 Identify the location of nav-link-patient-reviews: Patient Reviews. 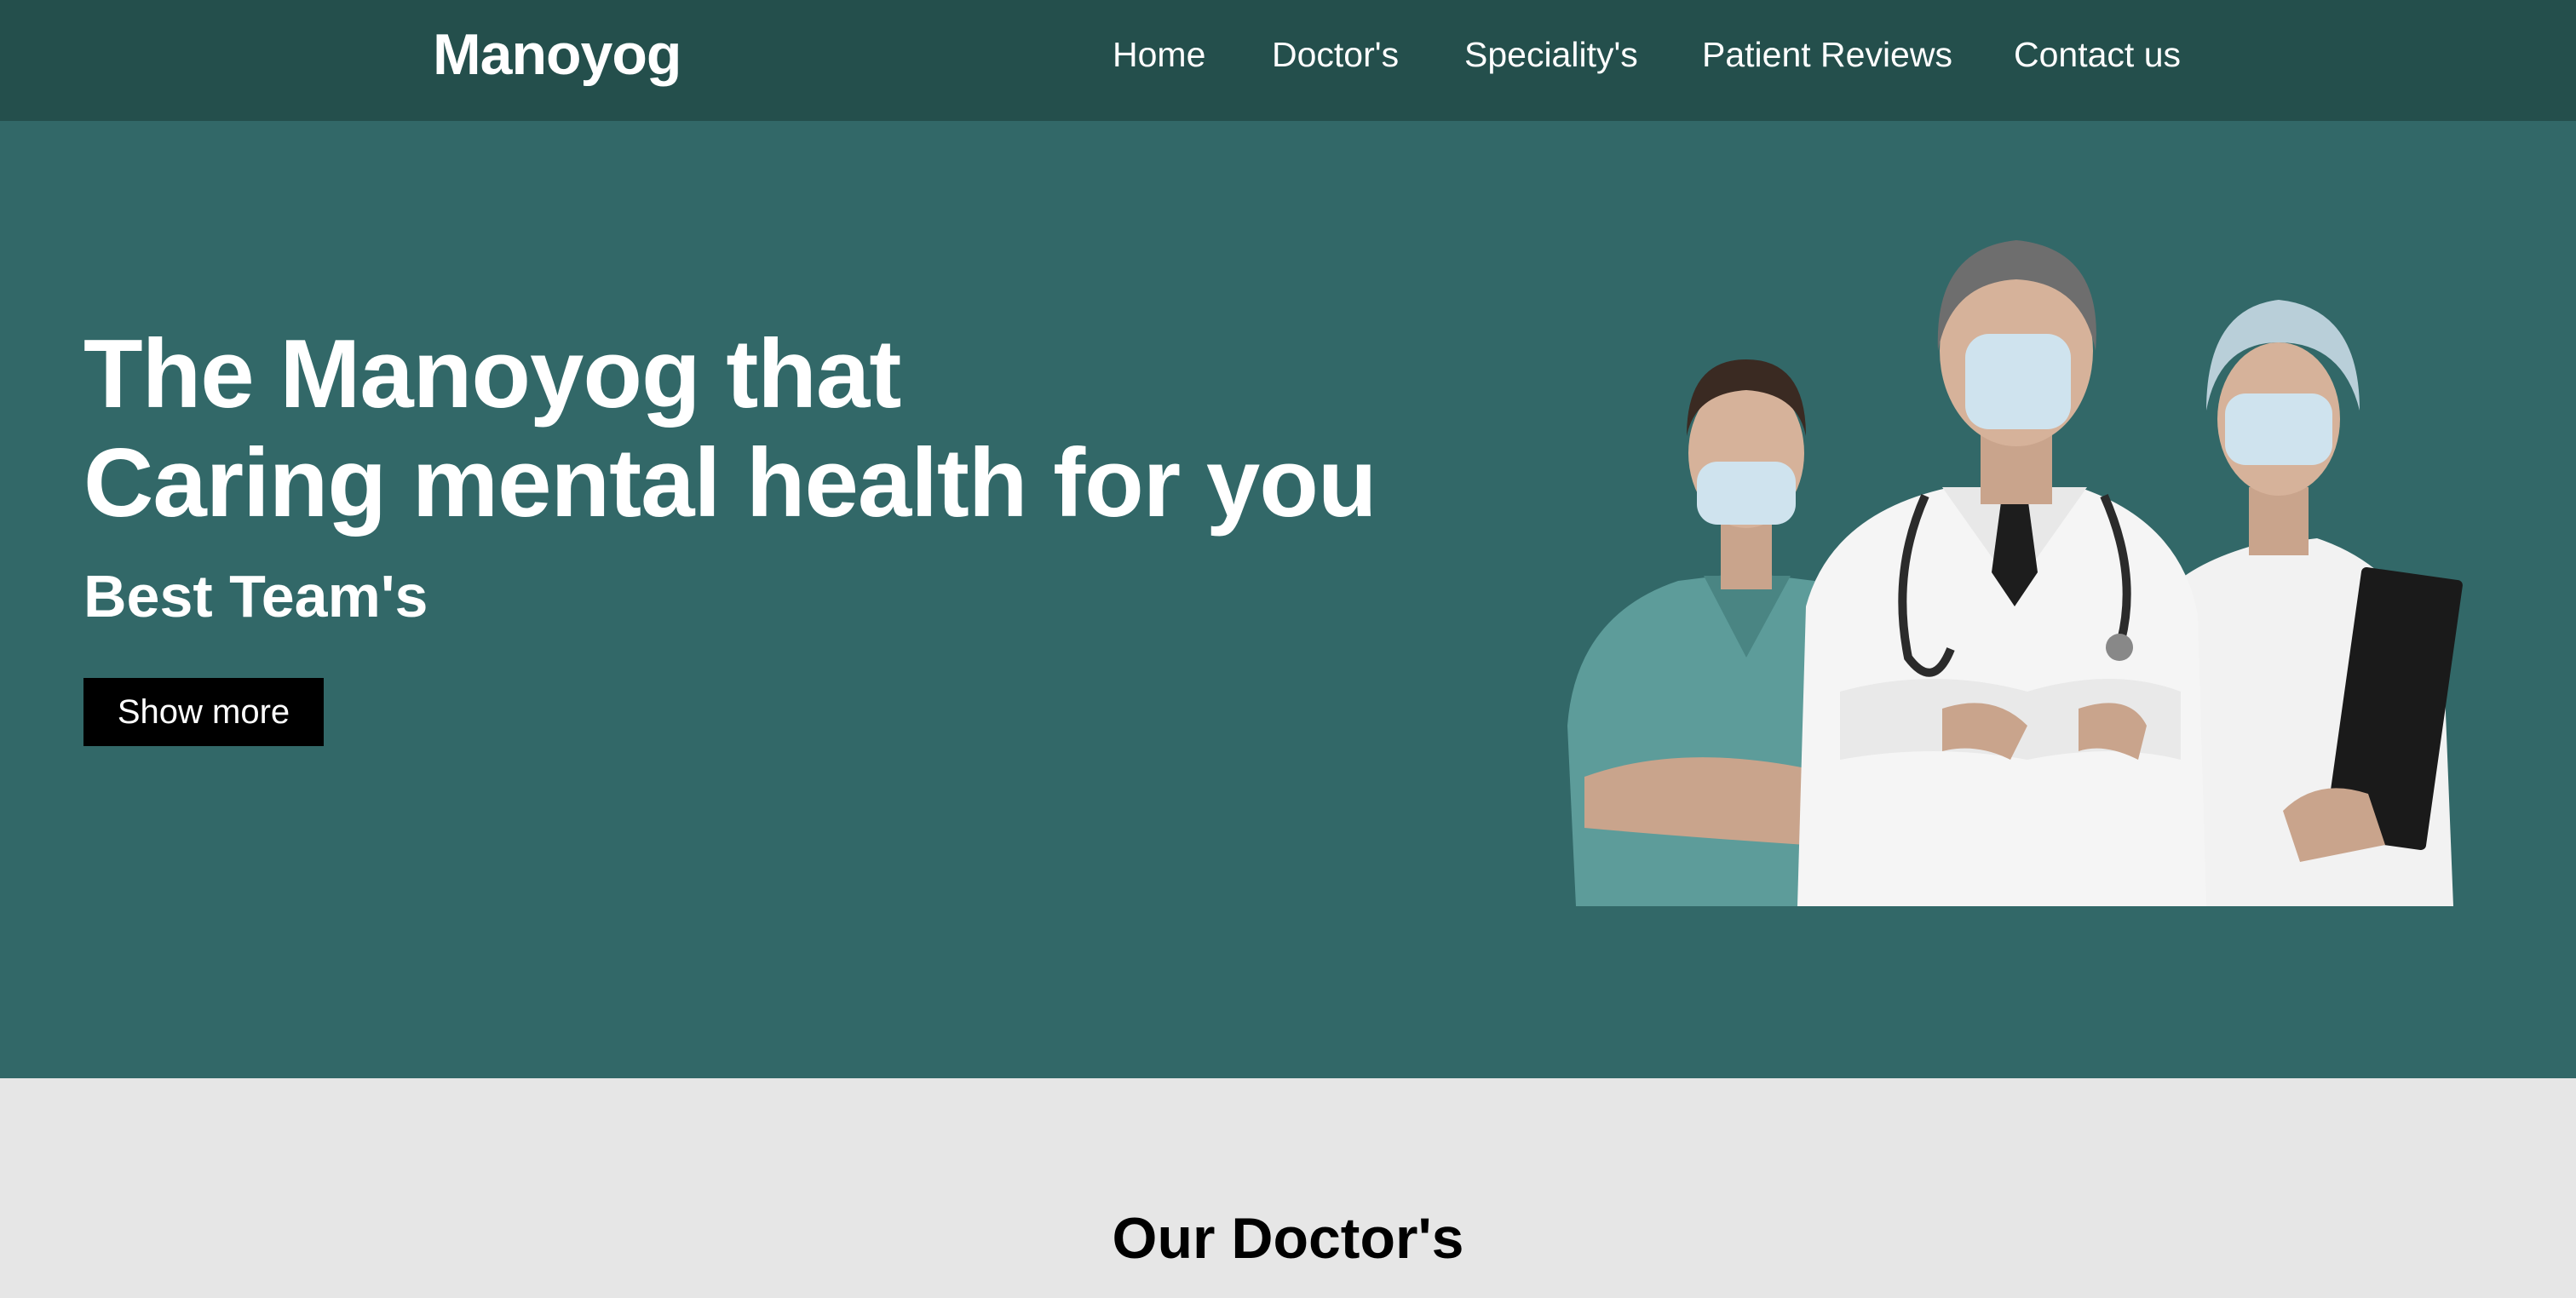
(1827, 54).